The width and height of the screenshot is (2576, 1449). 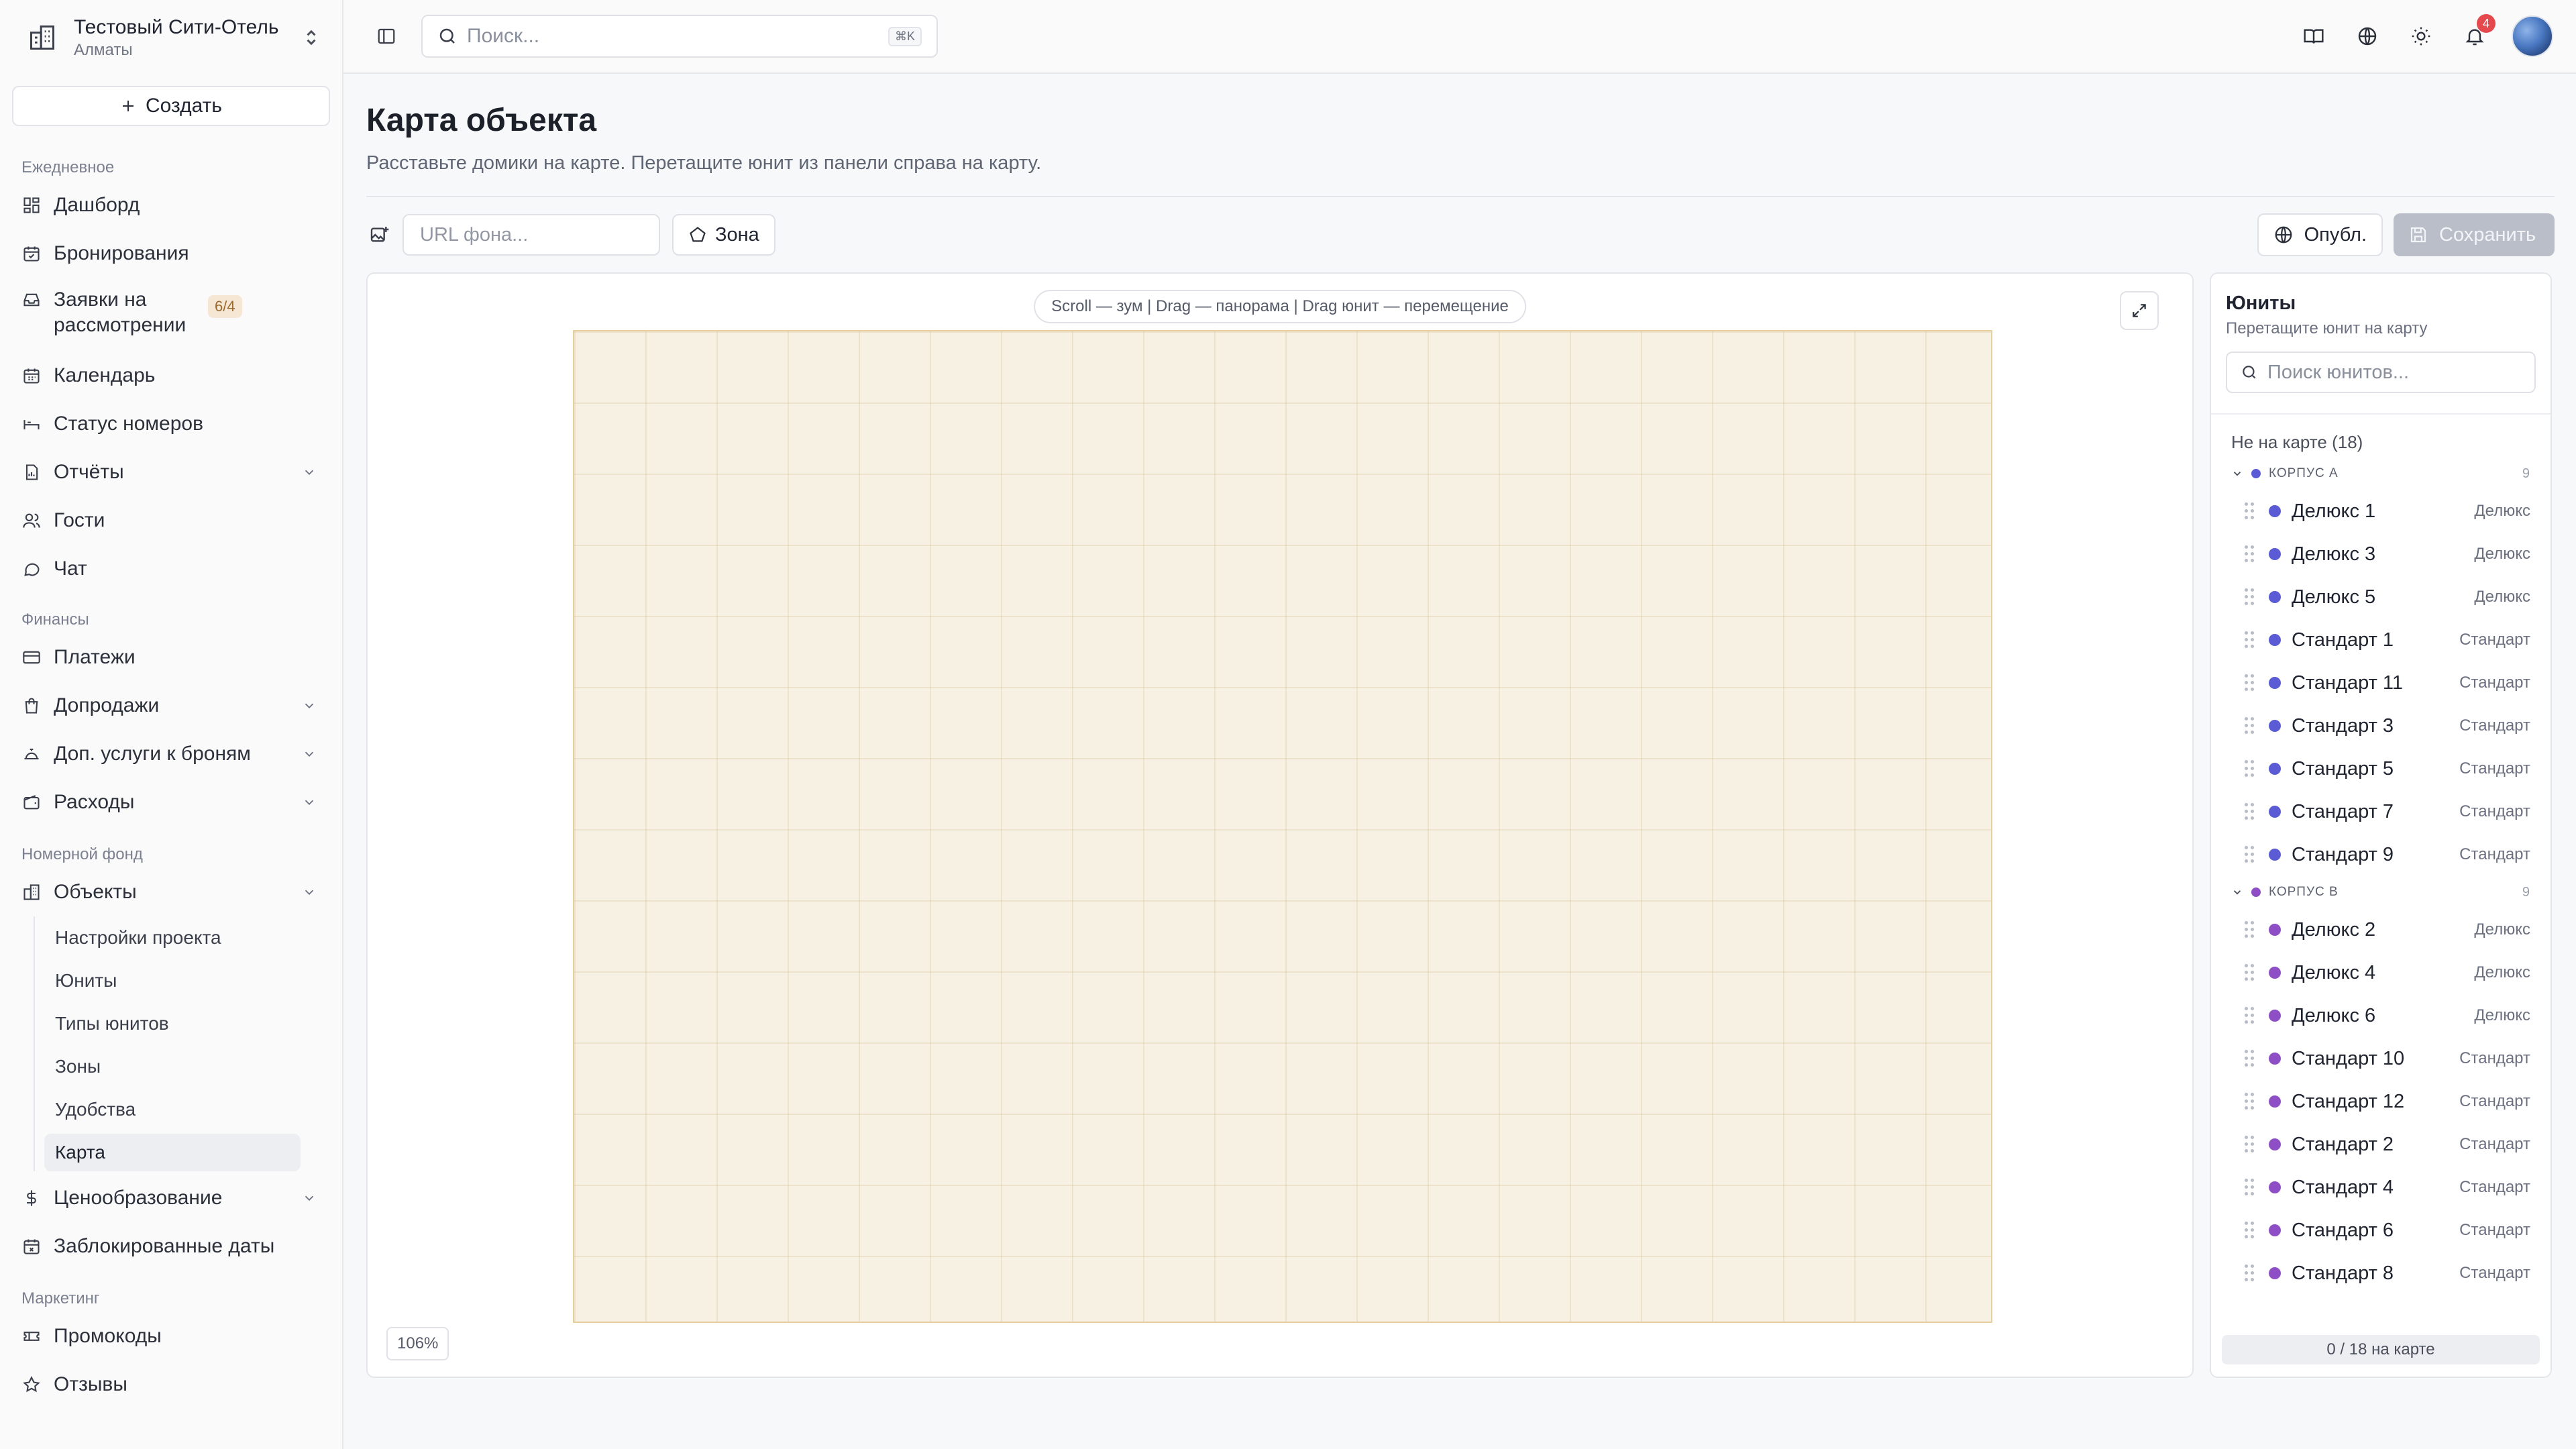 What do you see at coordinates (2256, 473) in the screenshot?
I see `group-color-dot` at bounding box center [2256, 473].